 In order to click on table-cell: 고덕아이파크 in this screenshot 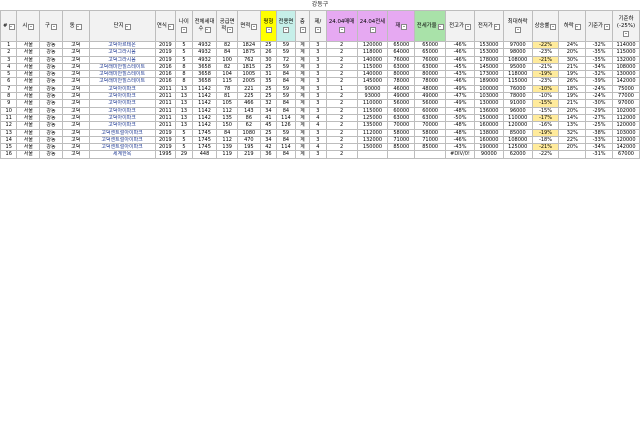, I will do `click(122, 89)`.